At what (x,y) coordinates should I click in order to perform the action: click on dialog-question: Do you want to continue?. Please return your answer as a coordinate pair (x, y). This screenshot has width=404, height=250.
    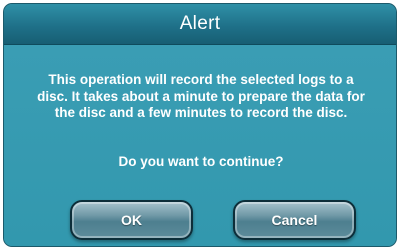
    Looking at the image, I should click on (201, 161).